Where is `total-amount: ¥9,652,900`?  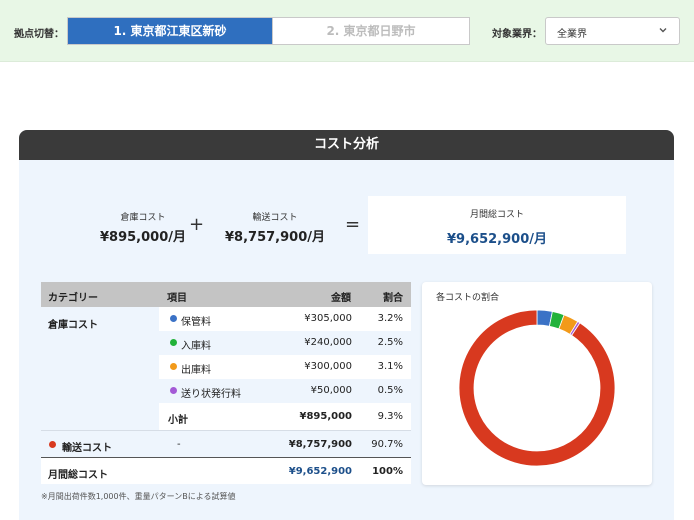 total-amount: ¥9,652,900 is located at coordinates (320, 471).